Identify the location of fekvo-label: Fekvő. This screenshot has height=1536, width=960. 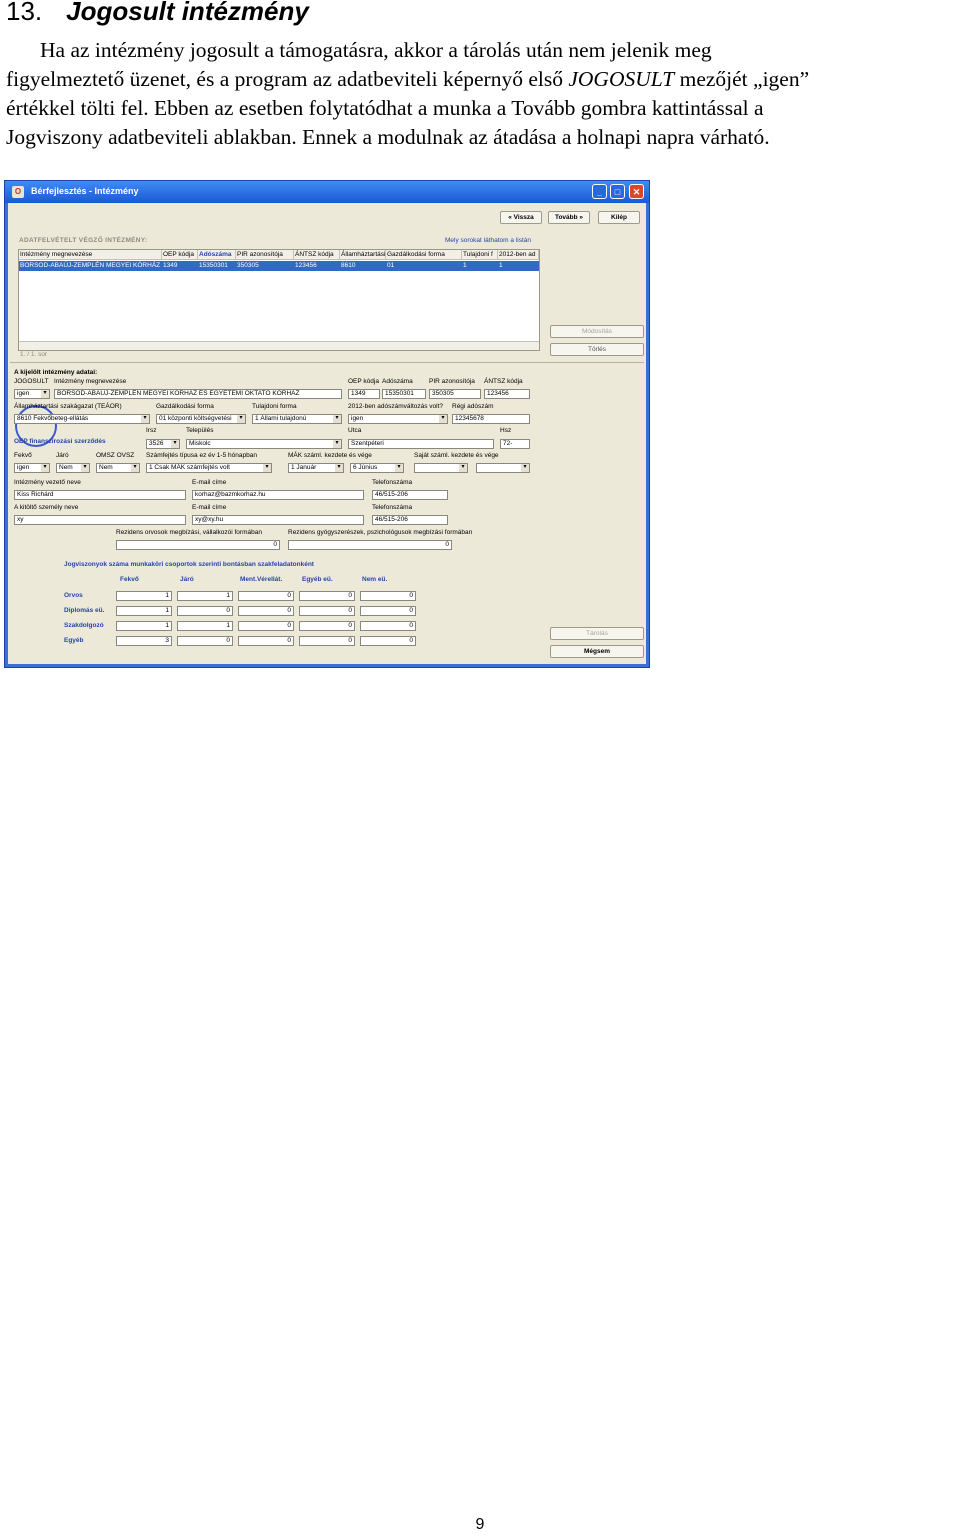
(23, 455).